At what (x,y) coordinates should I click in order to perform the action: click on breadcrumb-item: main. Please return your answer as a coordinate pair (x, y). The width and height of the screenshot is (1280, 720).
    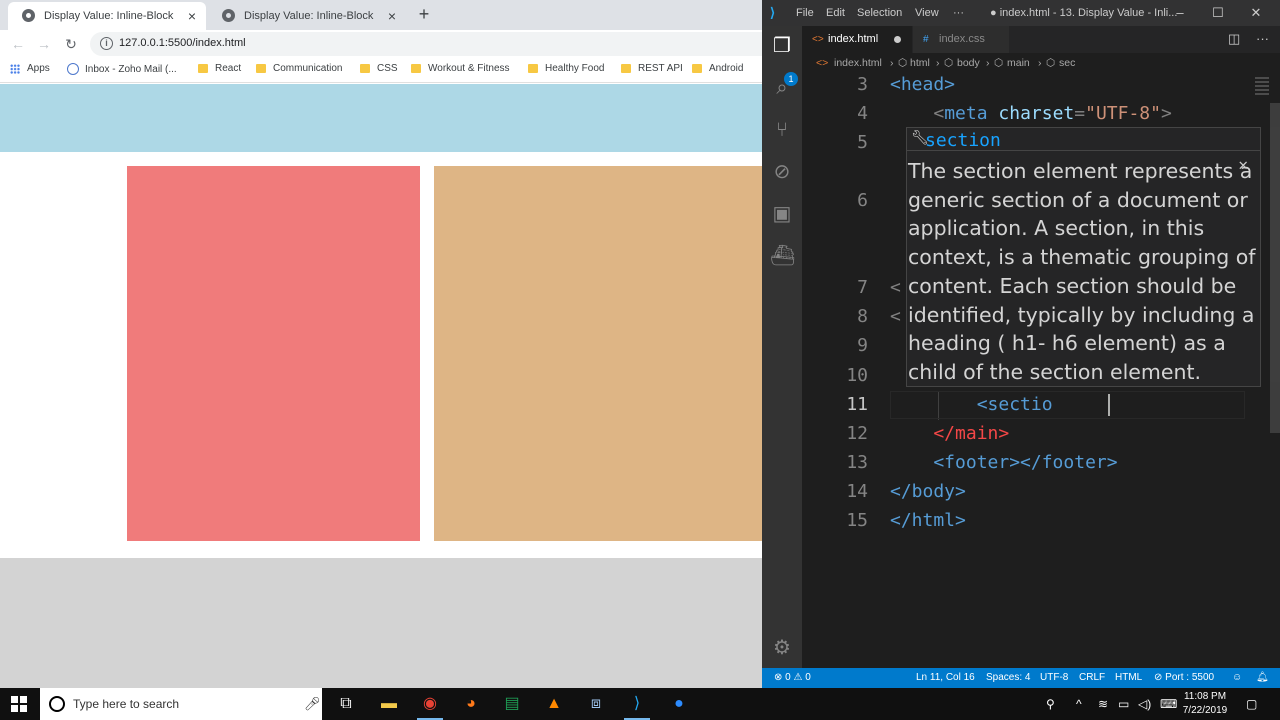
    Looking at the image, I should click on (1018, 63).